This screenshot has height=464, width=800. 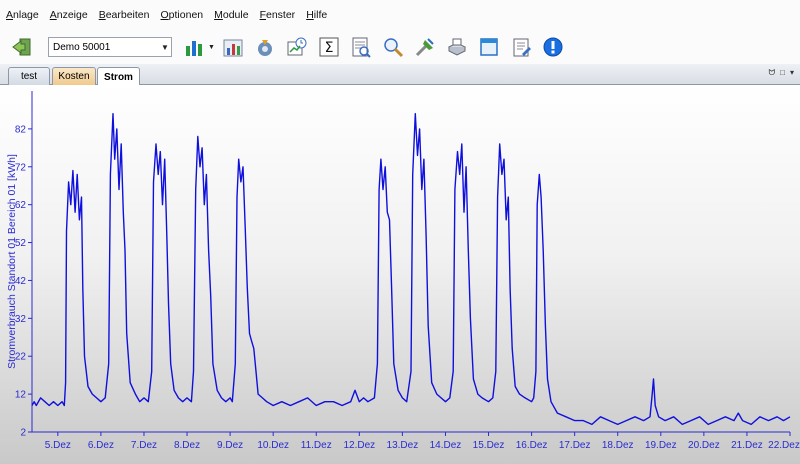 I want to click on project-combo: Demo 50001 ▼, so click(x=110, y=47).